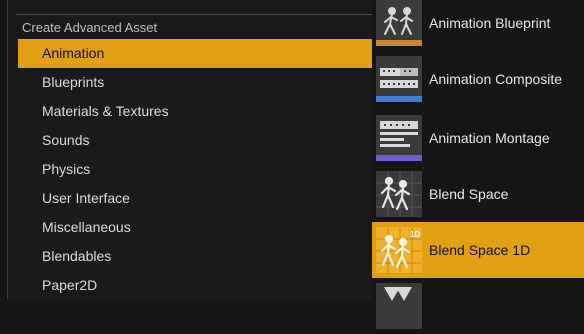  Describe the element at coordinates (199, 285) in the screenshot. I see `menu-item-paper2d: Paper2D` at that location.